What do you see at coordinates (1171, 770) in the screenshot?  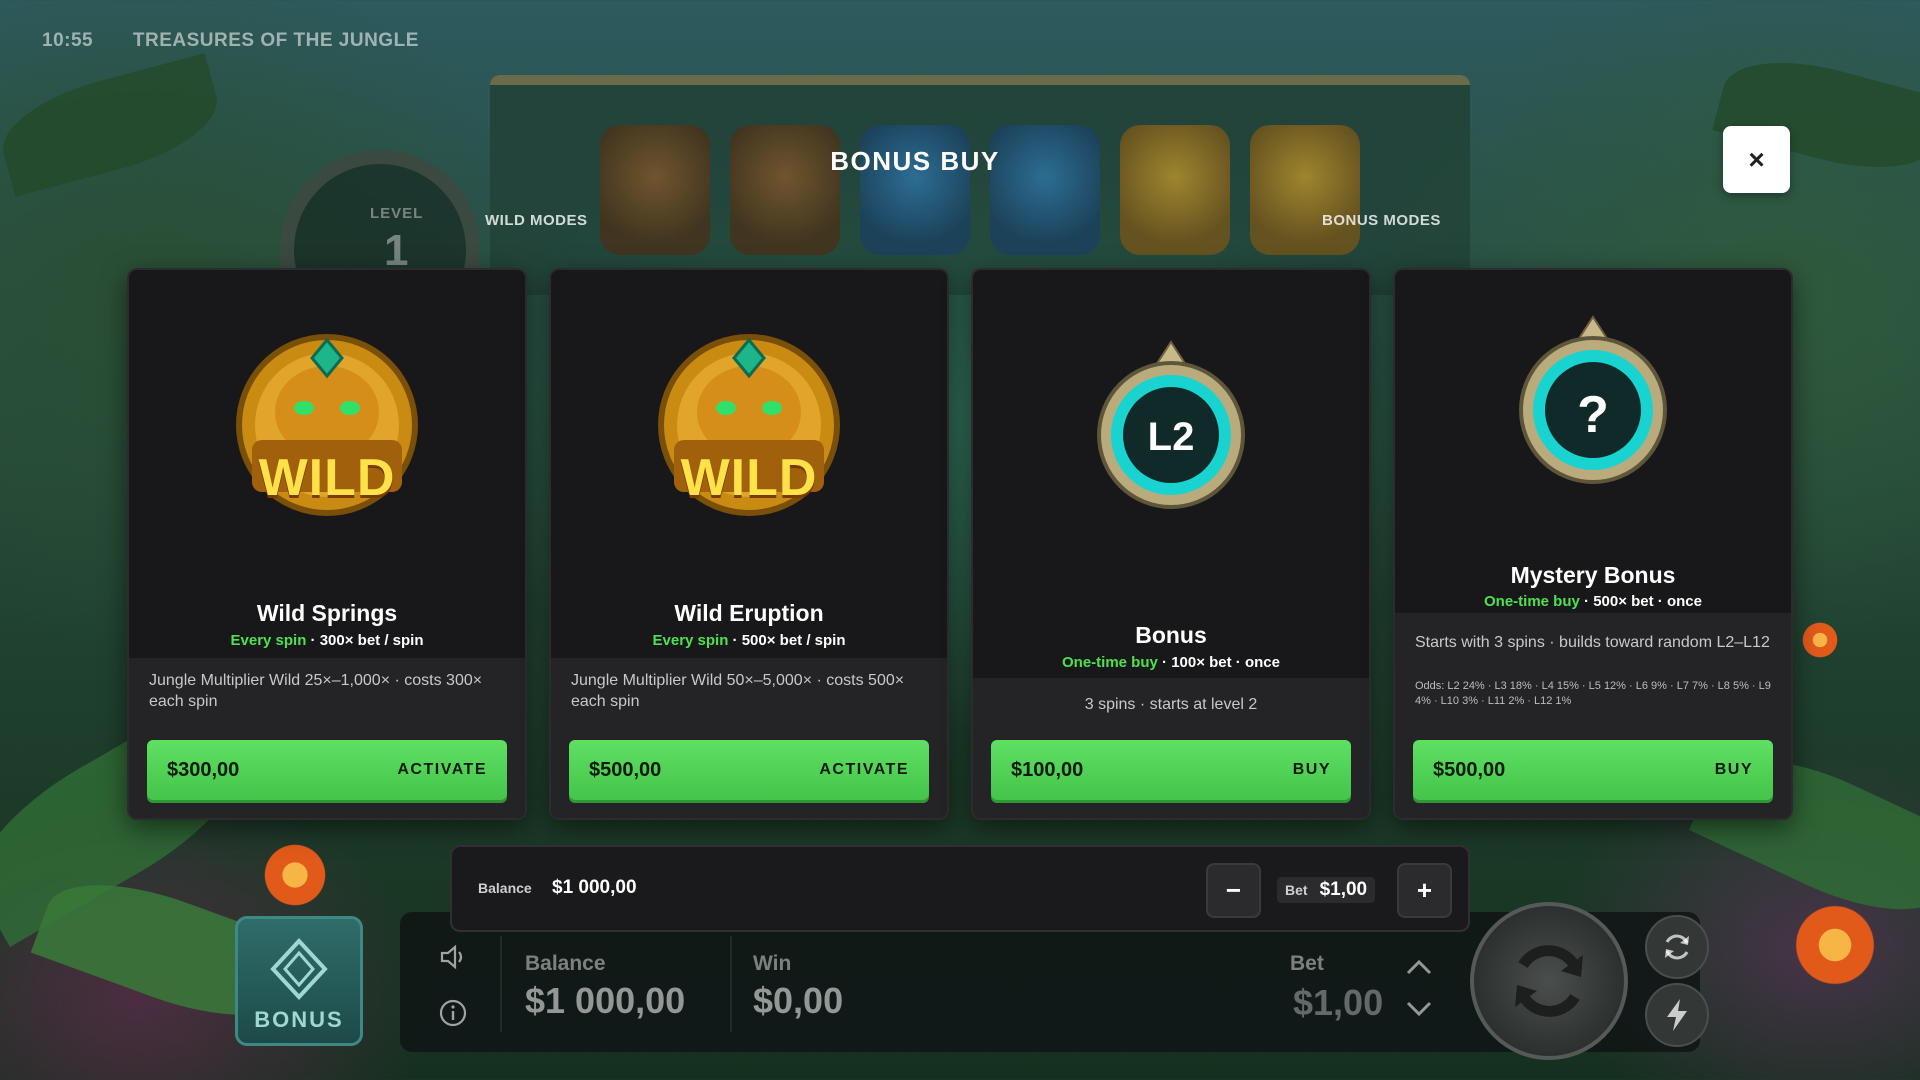 I see `buy-bonus-button: $100,00 BUY` at bounding box center [1171, 770].